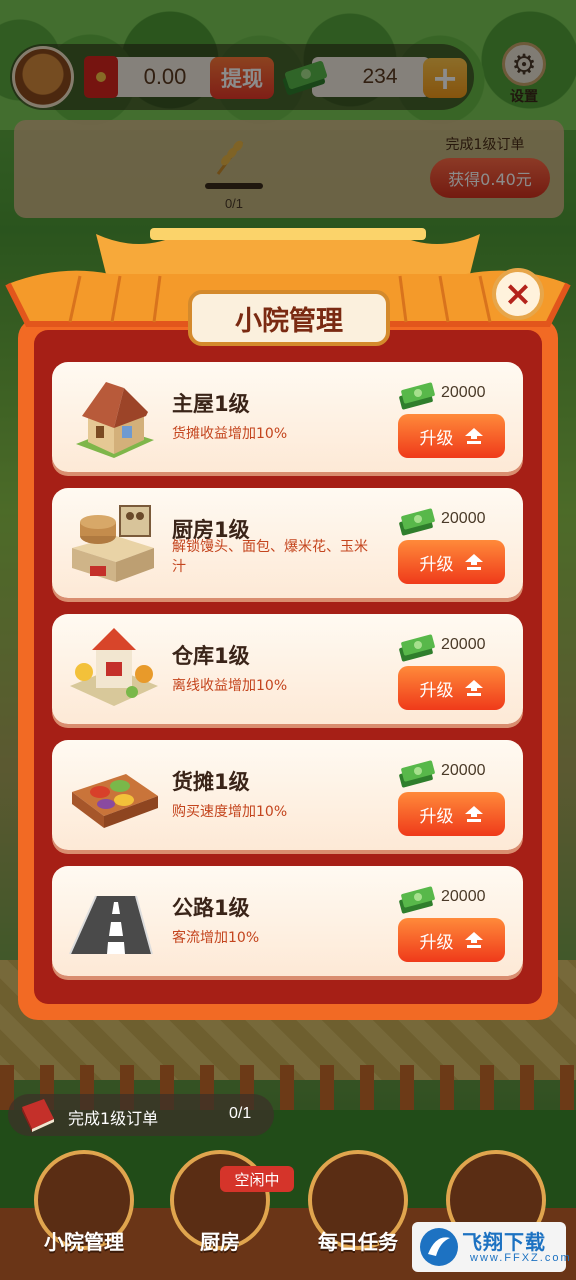  I want to click on warehouse-icon, so click(114, 667).